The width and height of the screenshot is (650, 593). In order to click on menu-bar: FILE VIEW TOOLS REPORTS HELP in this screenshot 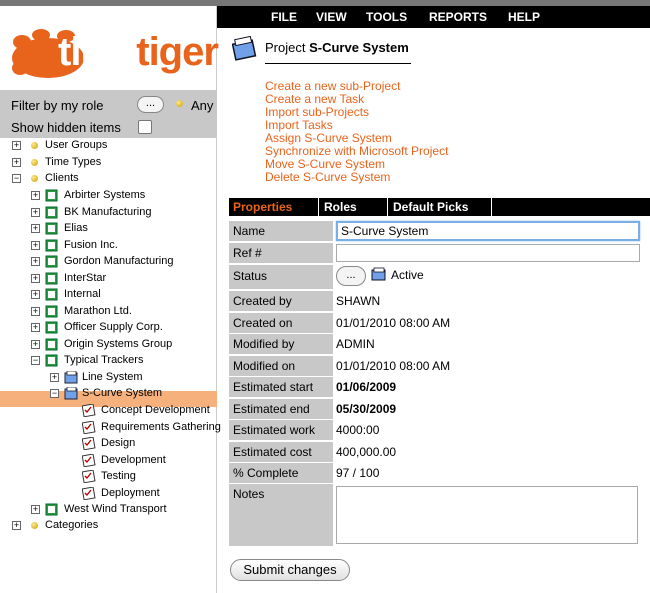, I will do `click(433, 17)`.